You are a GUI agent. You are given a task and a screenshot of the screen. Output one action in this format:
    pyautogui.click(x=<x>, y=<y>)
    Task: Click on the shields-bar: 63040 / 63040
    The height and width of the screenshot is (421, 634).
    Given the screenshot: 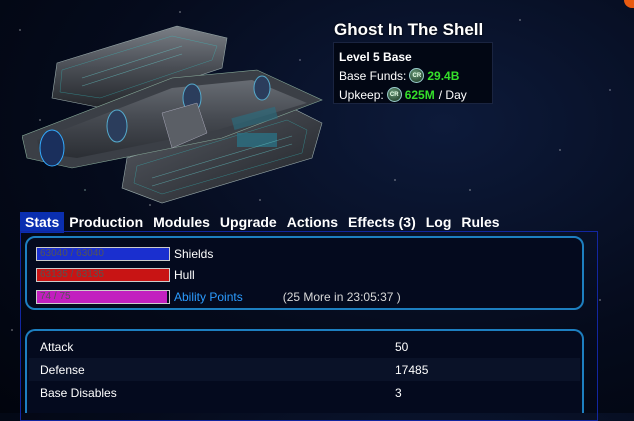 What is the action you would take?
    pyautogui.click(x=103, y=254)
    